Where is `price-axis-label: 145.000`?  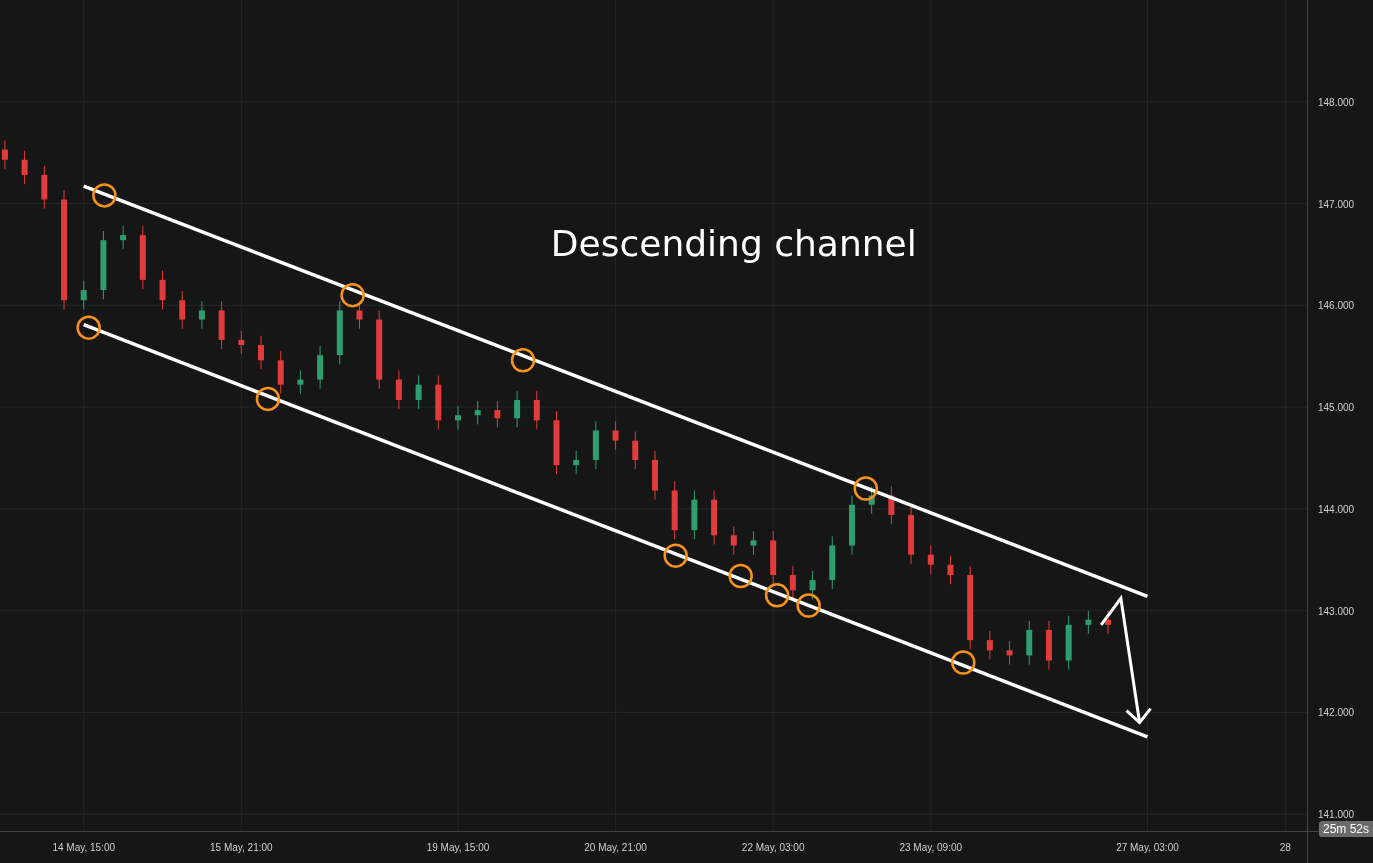
price-axis-label: 145.000 is located at coordinates (1336, 407).